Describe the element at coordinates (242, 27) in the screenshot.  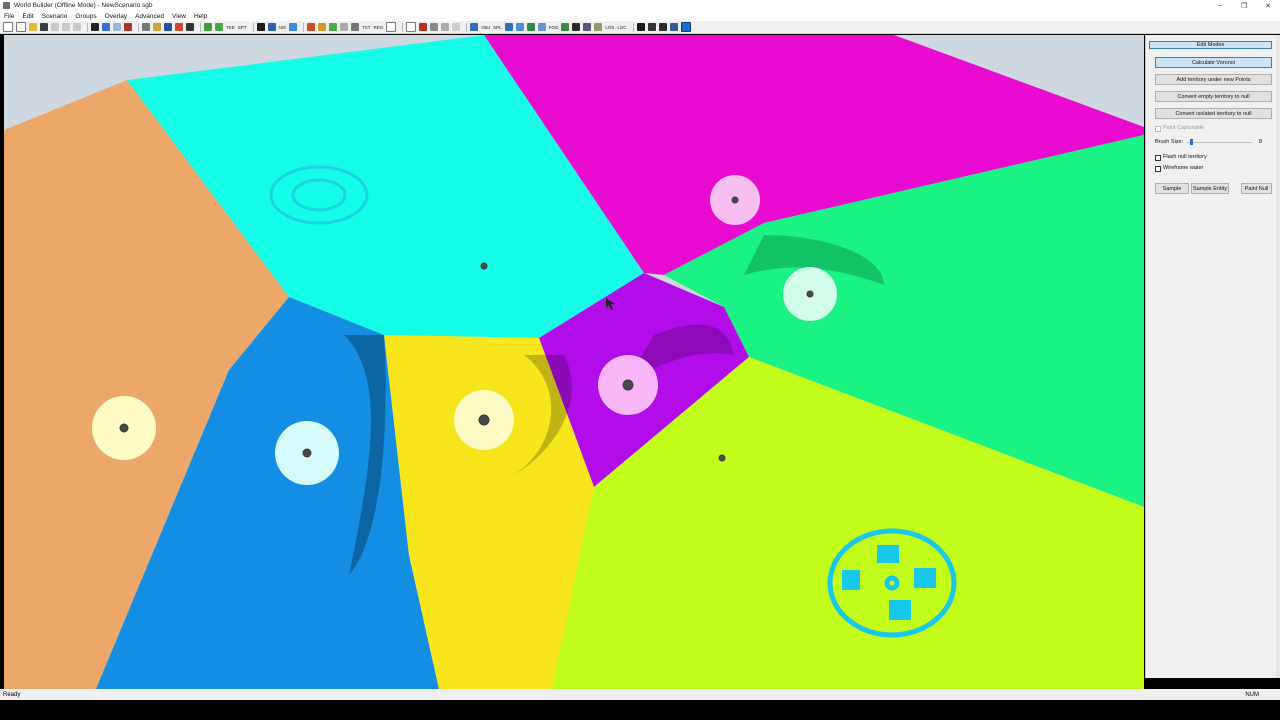
I see `spt-label: SPT` at that location.